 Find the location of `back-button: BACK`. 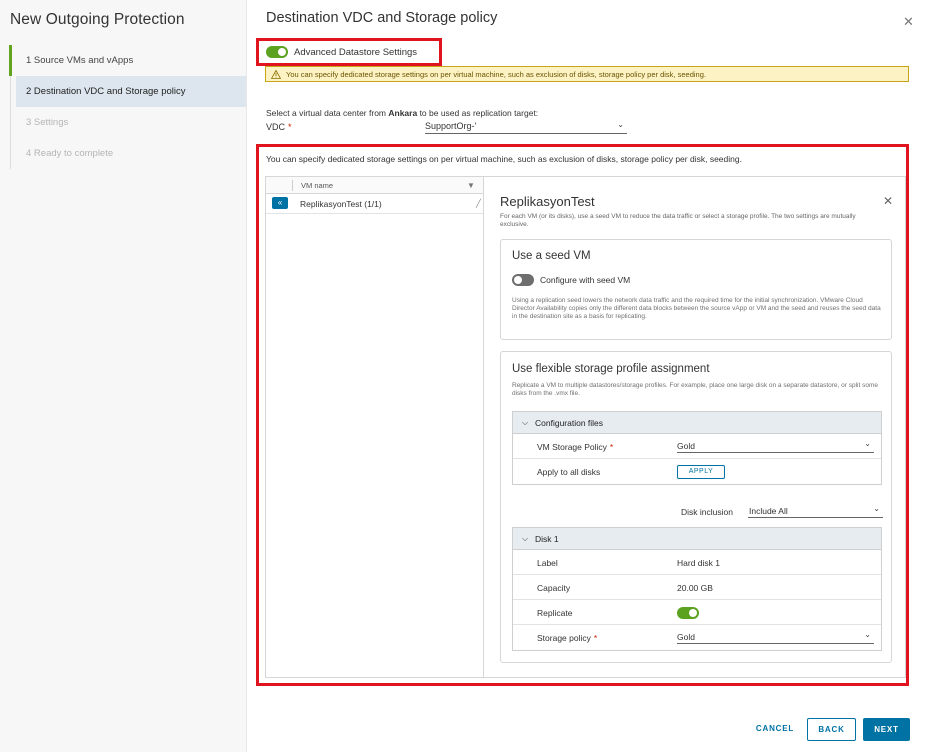

back-button: BACK is located at coordinates (831, 729).